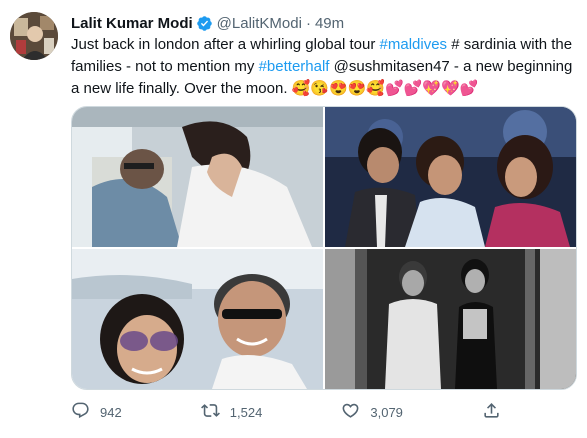 This screenshot has width=587, height=438. I want to click on retweet-count: 1,524, so click(246, 412).